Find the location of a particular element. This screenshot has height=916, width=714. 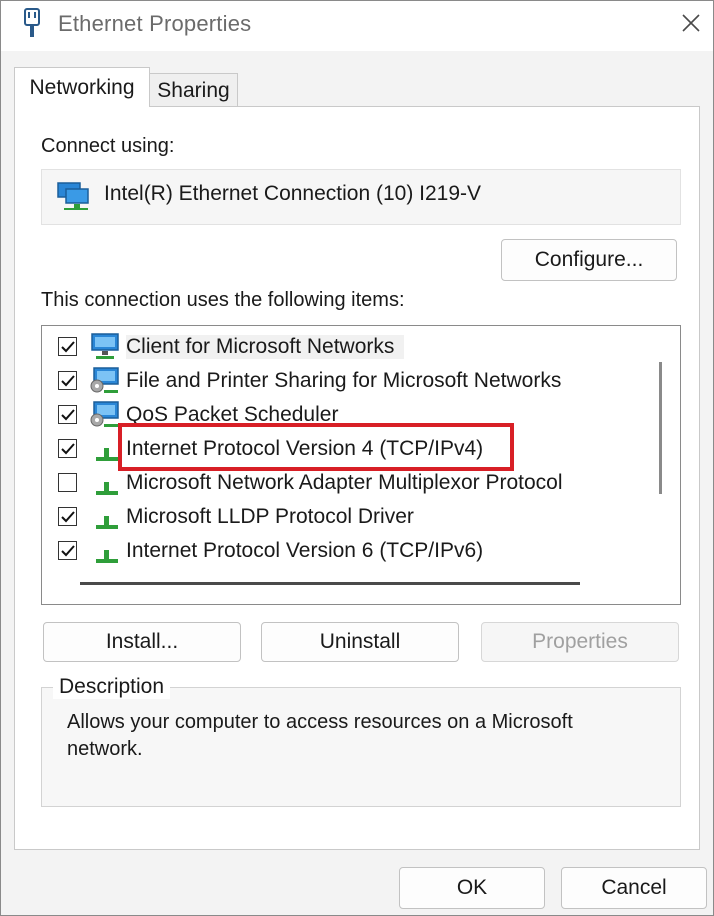

title-bar: Ethernet Properties is located at coordinates (357, 26).